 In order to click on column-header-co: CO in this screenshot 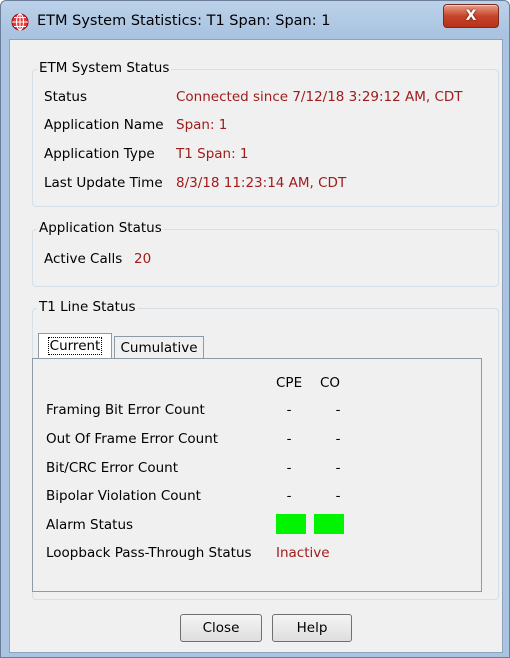, I will do `click(330, 383)`.